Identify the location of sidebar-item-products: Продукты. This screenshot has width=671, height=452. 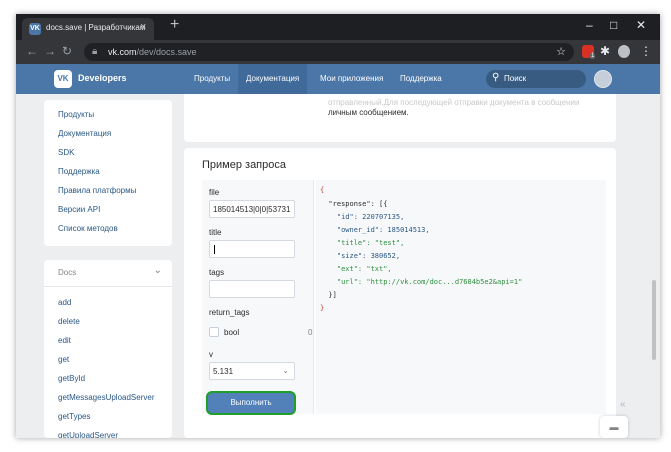
(76, 114).